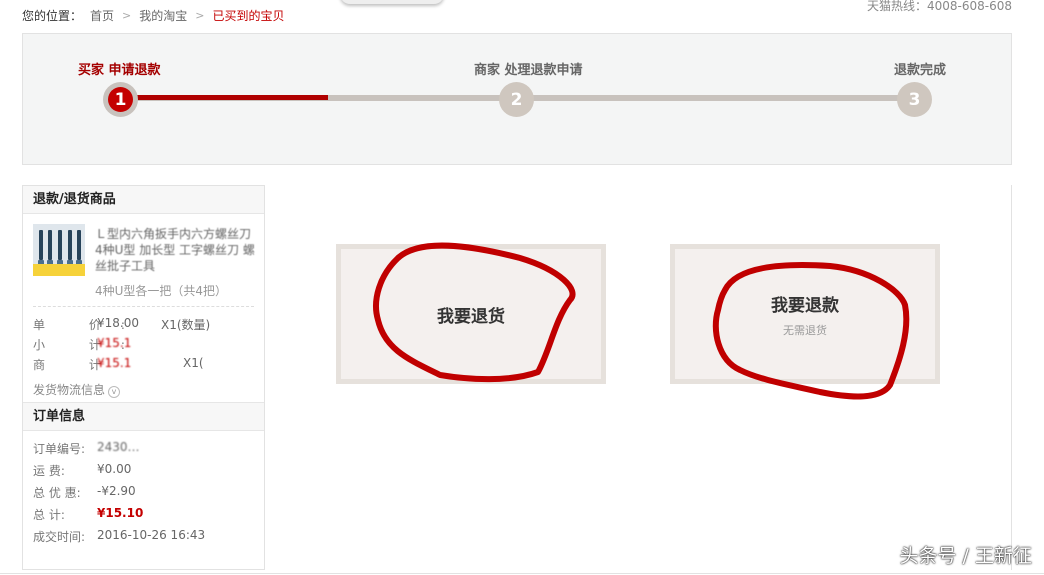 This screenshot has height=575, width=1044. Describe the element at coordinates (965, 556) in the screenshot. I see `watermark-text: 头条号 / 王新征` at that location.